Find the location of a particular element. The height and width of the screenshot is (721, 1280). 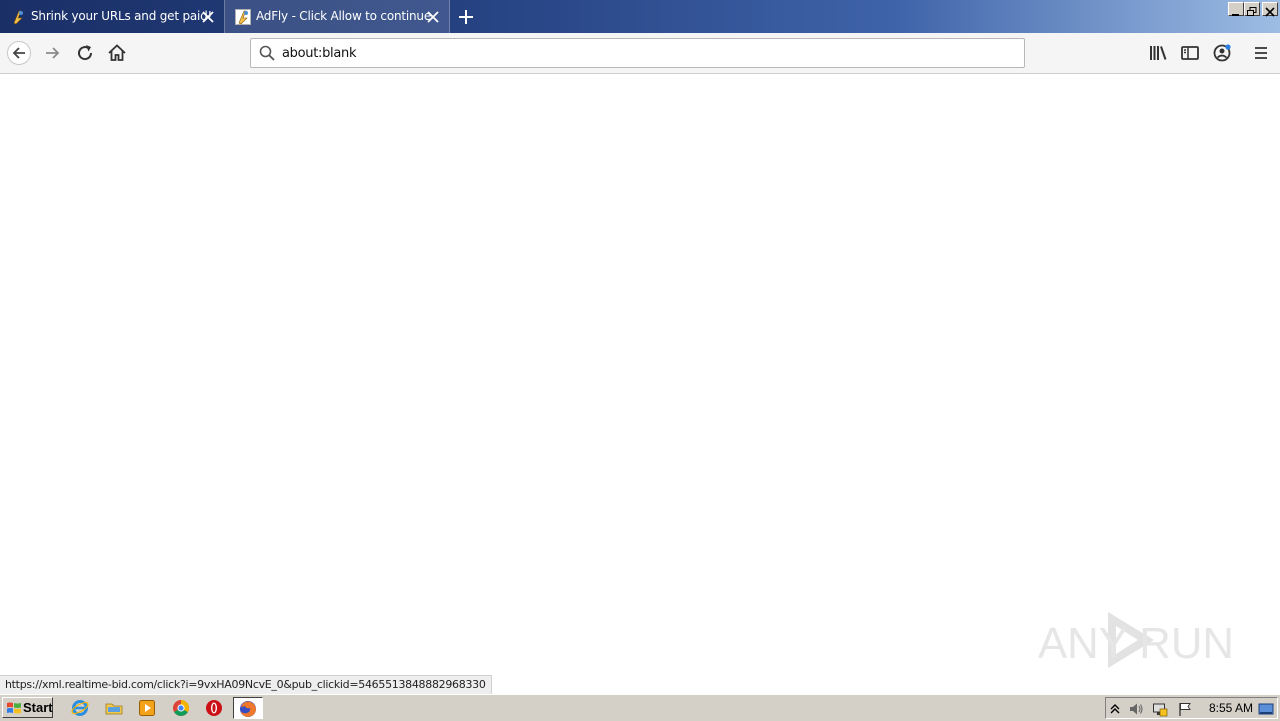

tab-shrink-urls: Shrink your URLs and get paid! is located at coordinates (112, 16).